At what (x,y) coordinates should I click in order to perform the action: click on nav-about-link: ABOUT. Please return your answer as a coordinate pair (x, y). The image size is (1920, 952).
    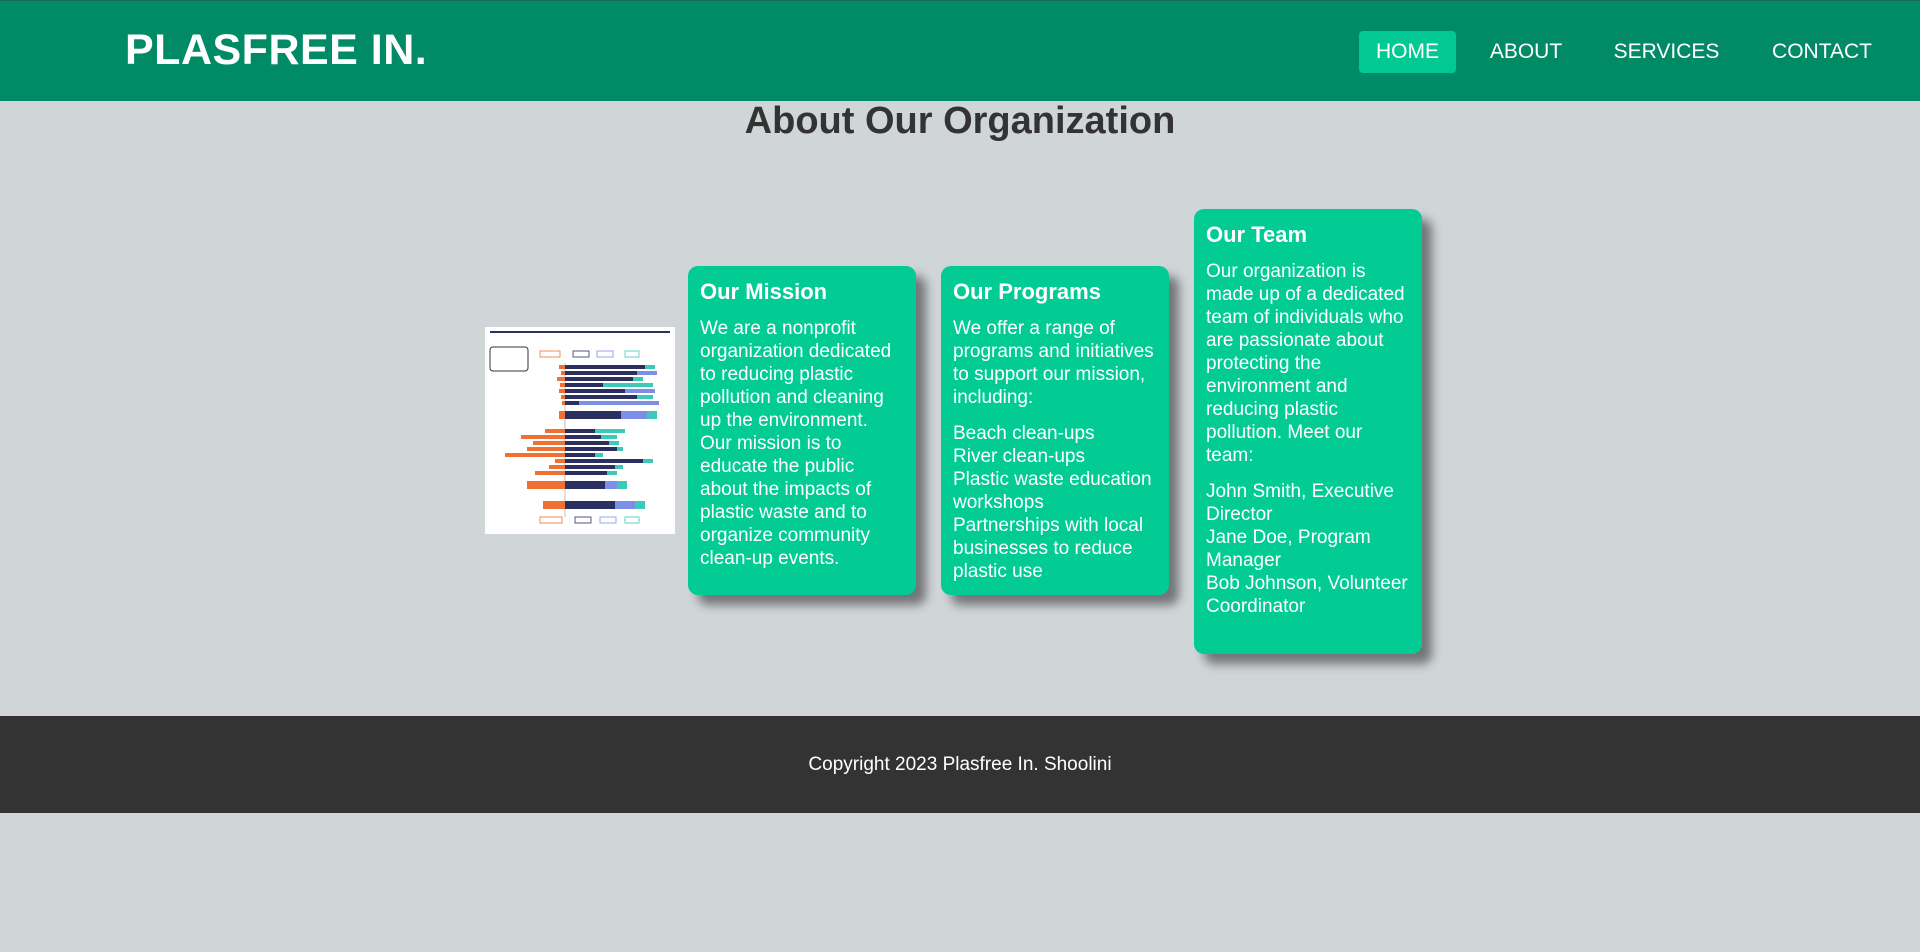
    Looking at the image, I should click on (1526, 52).